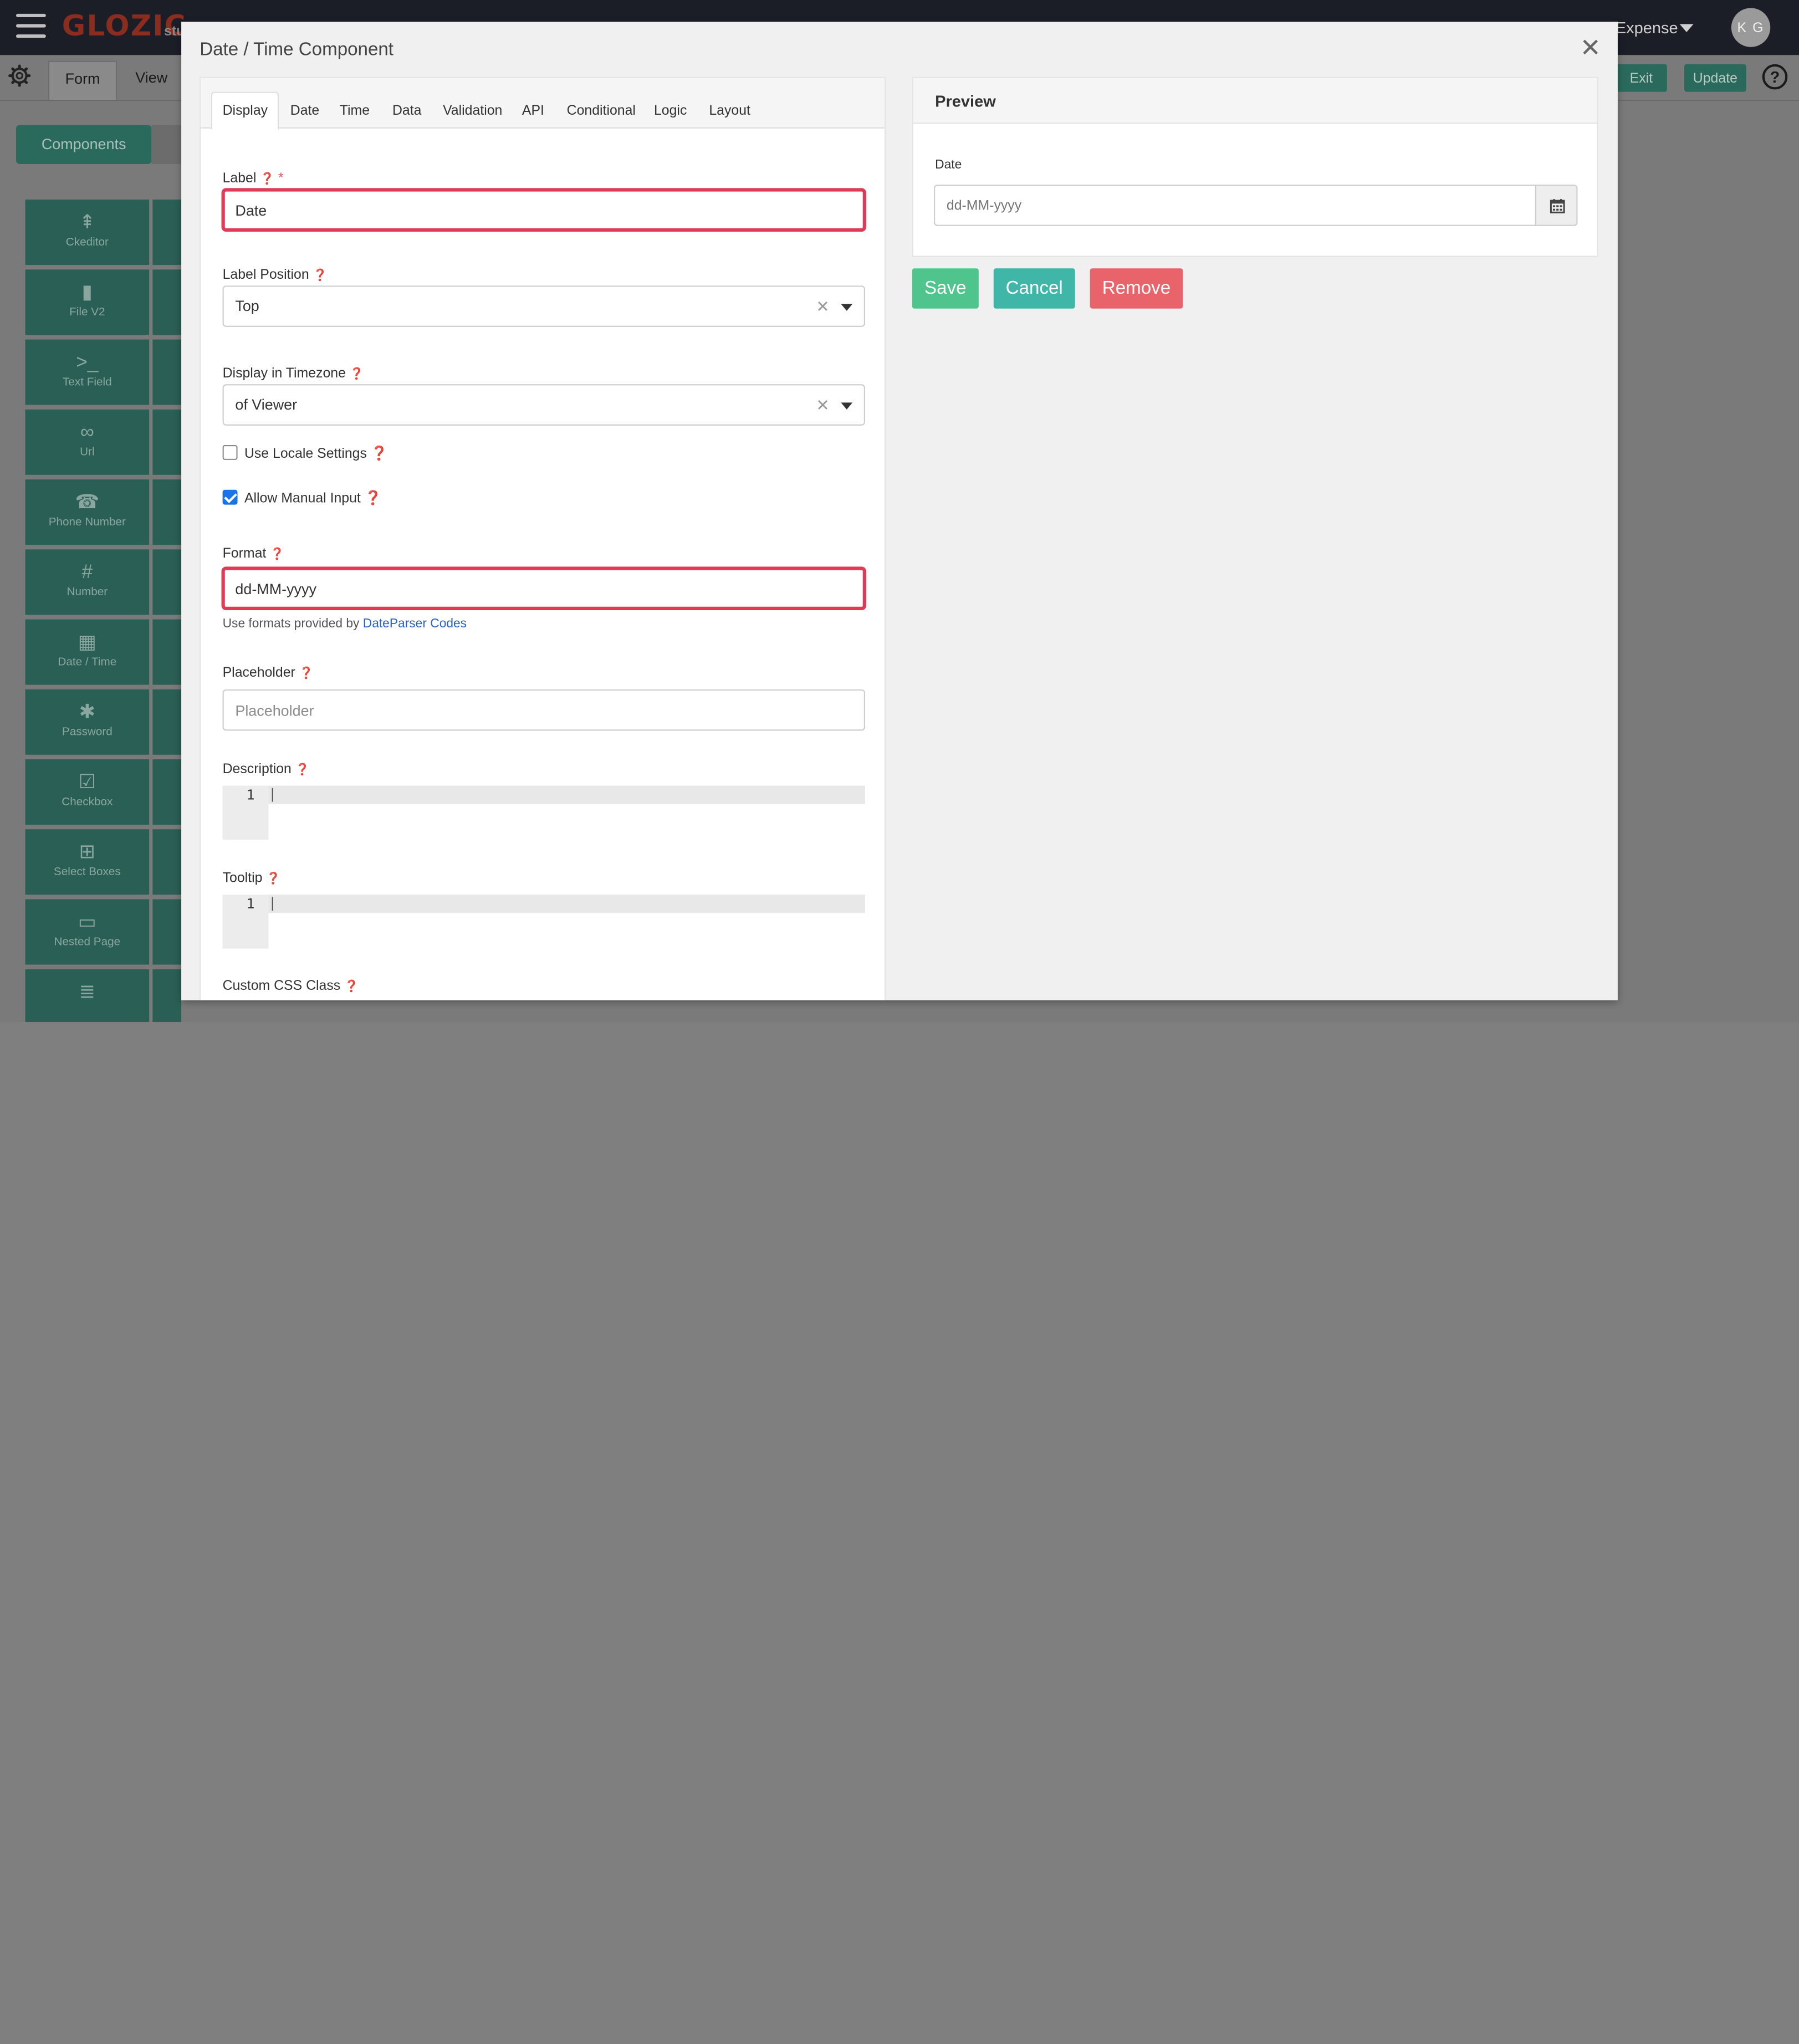 The image size is (1799, 2044). What do you see at coordinates (87, 642) in the screenshot?
I see `calendar-icon: ▦` at bounding box center [87, 642].